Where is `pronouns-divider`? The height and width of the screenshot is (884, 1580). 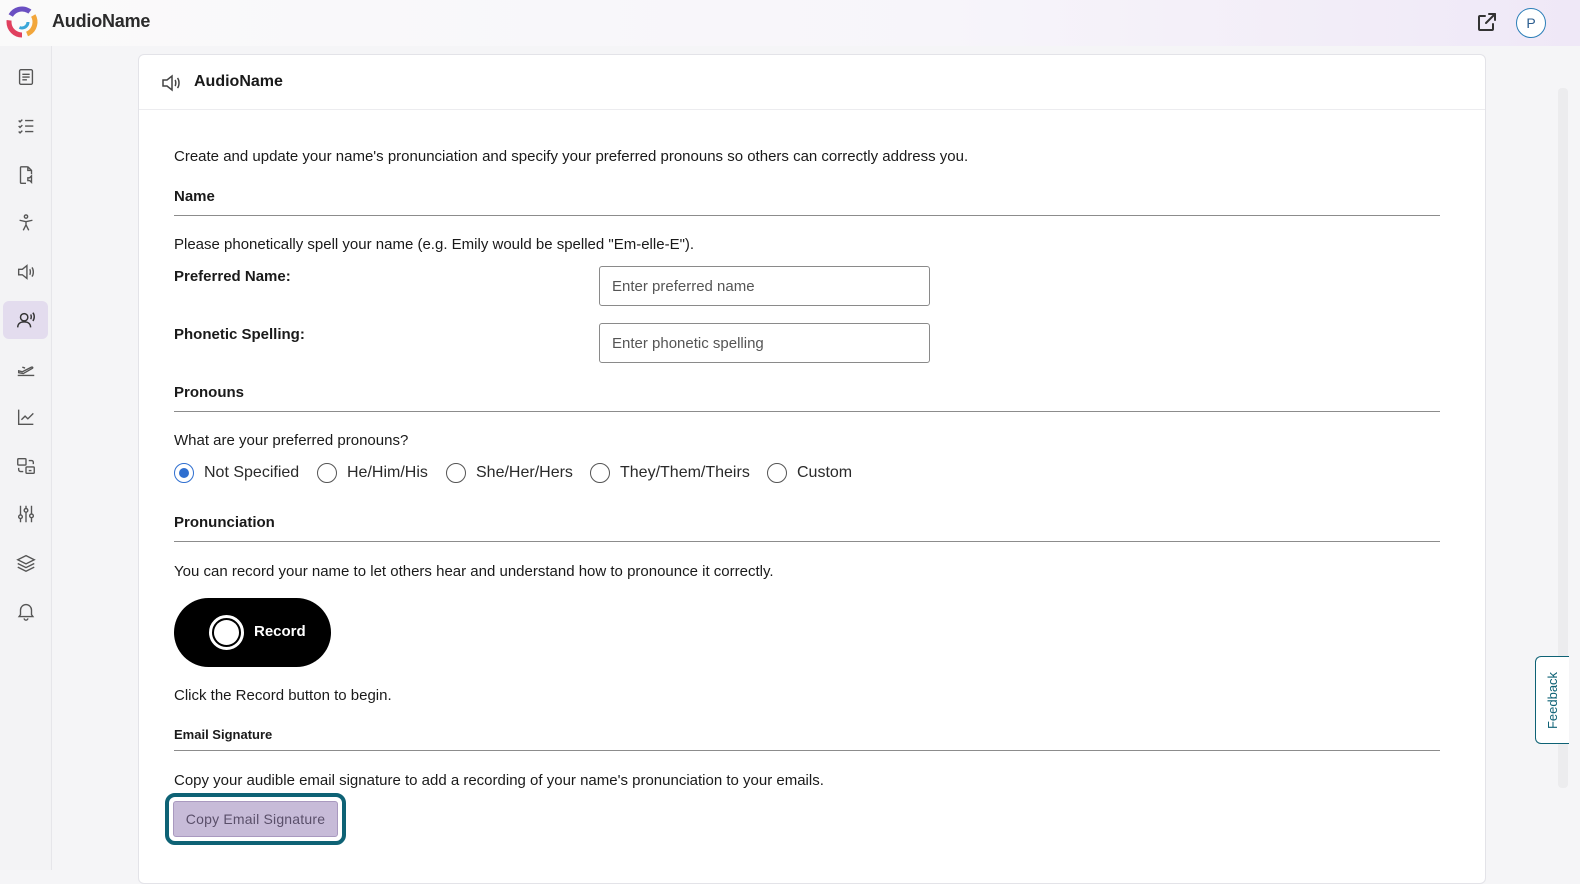
pronouns-divider is located at coordinates (807, 411).